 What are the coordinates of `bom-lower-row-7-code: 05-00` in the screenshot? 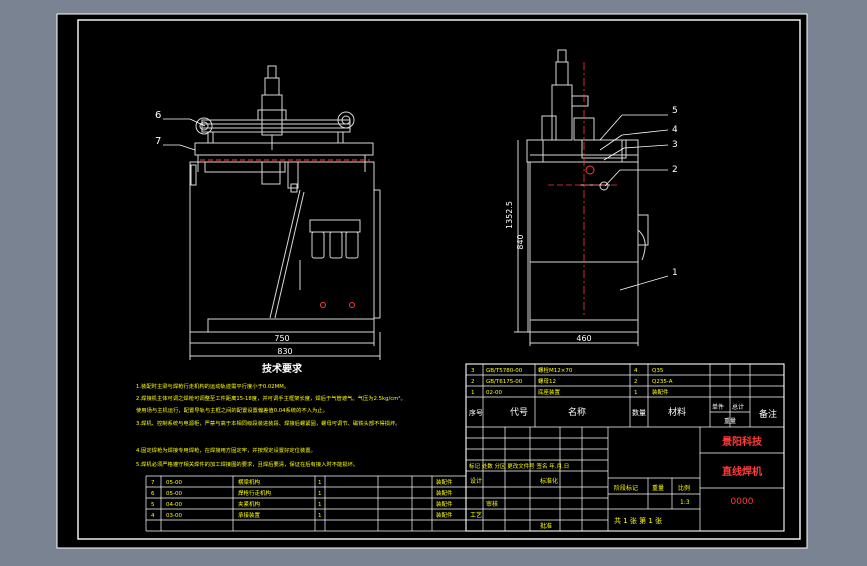 It's located at (174, 483).